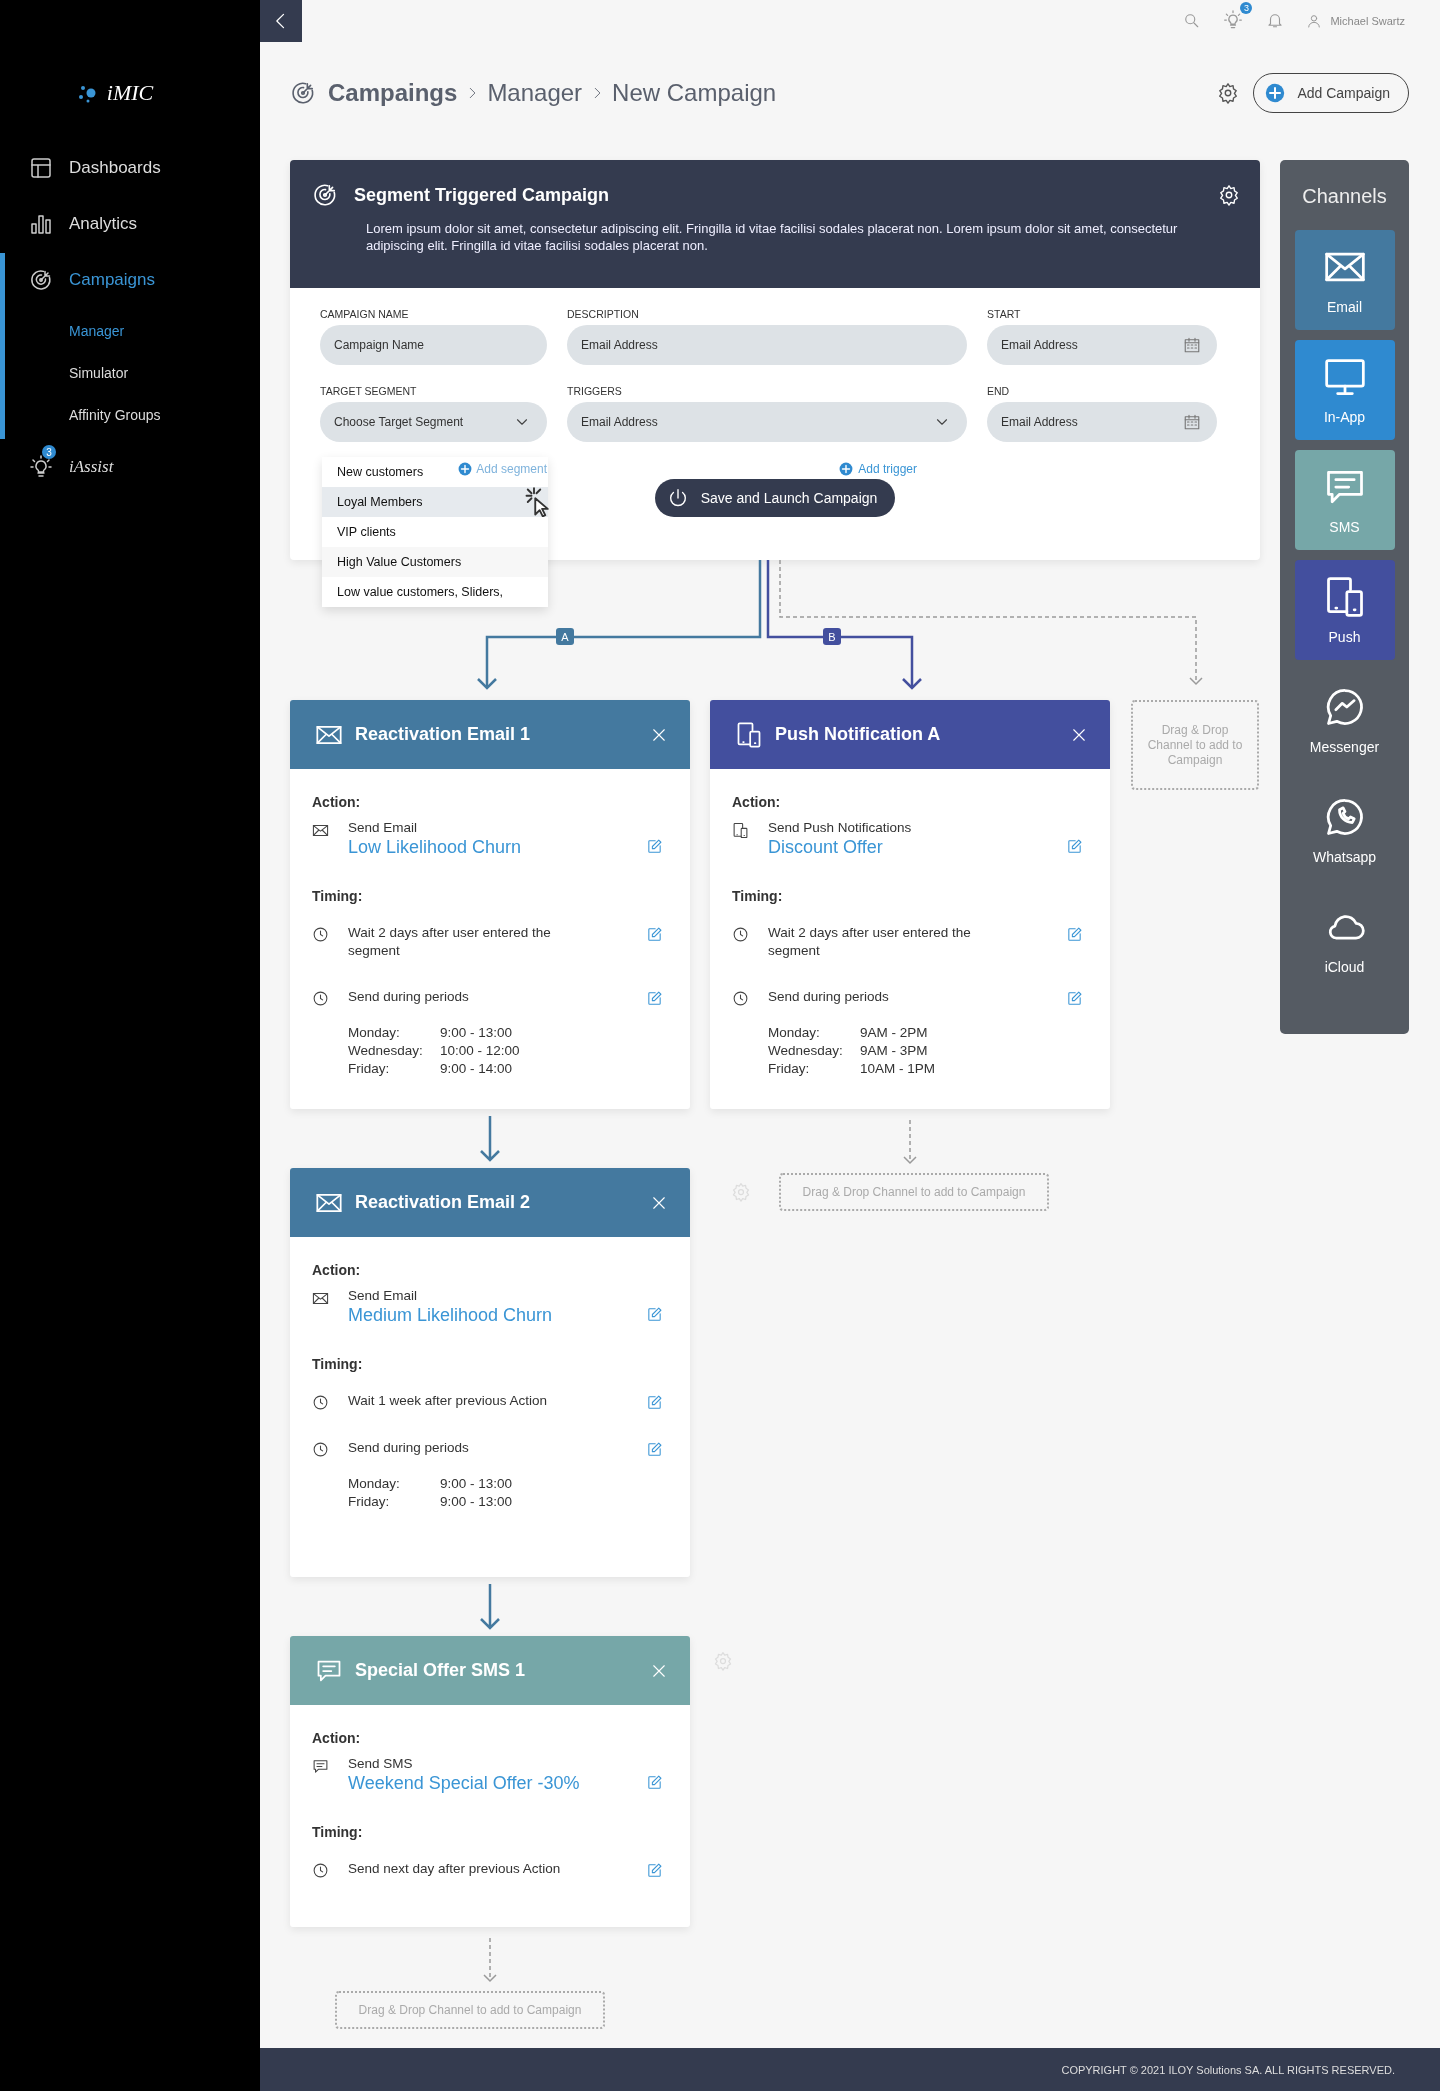 This screenshot has height=2091, width=1440. What do you see at coordinates (383, 827) in the screenshot?
I see `action-text: Send Email` at bounding box center [383, 827].